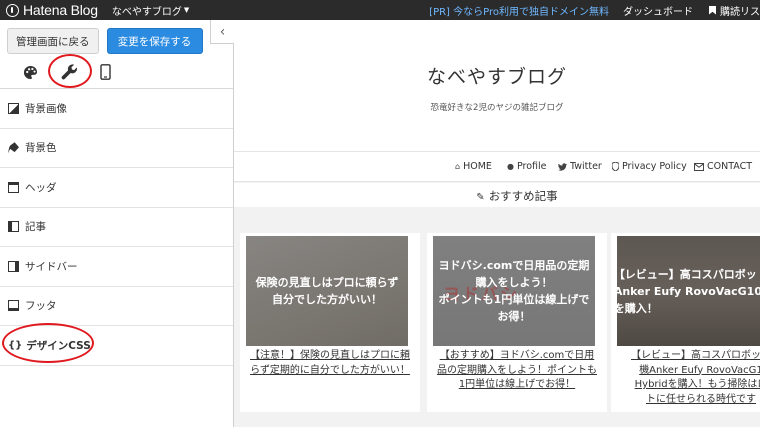 The height and width of the screenshot is (427, 760). Describe the element at coordinates (35, 227) in the screenshot. I see `menu-item-label: 記事` at that location.